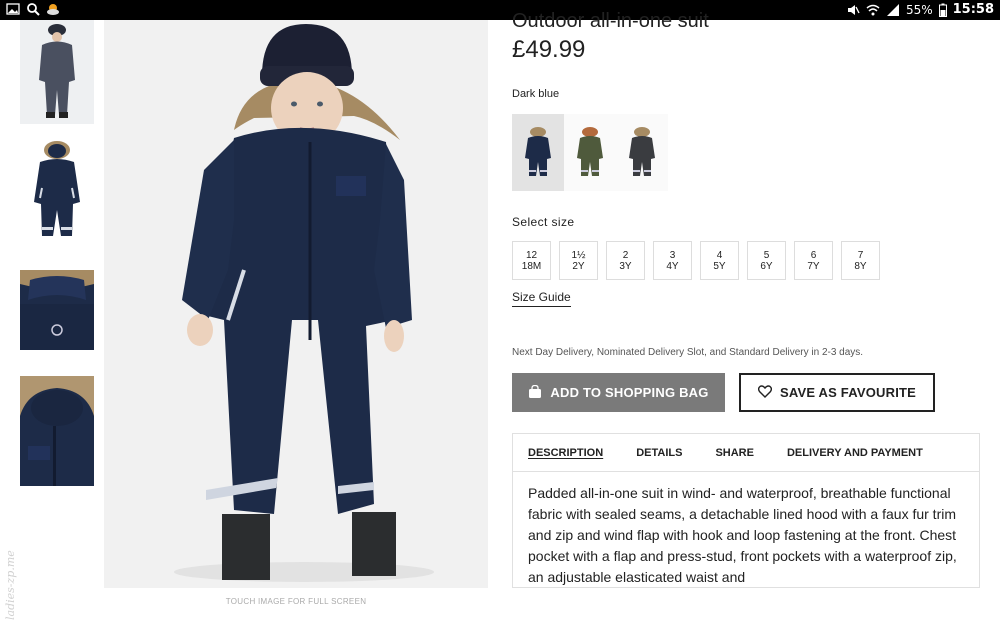 The width and height of the screenshot is (1000, 625). Describe the element at coordinates (10, 585) in the screenshot. I see `watermark: ladies-zp.me` at that location.